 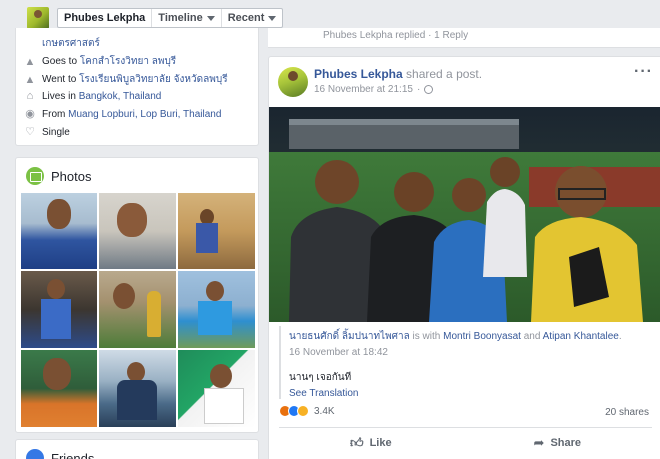 I want to click on friends-header: Friends, so click(x=60, y=454).